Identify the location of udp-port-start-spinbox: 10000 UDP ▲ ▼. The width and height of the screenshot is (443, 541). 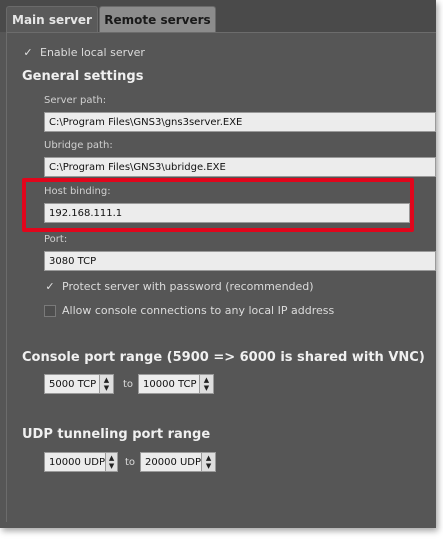
(81, 462).